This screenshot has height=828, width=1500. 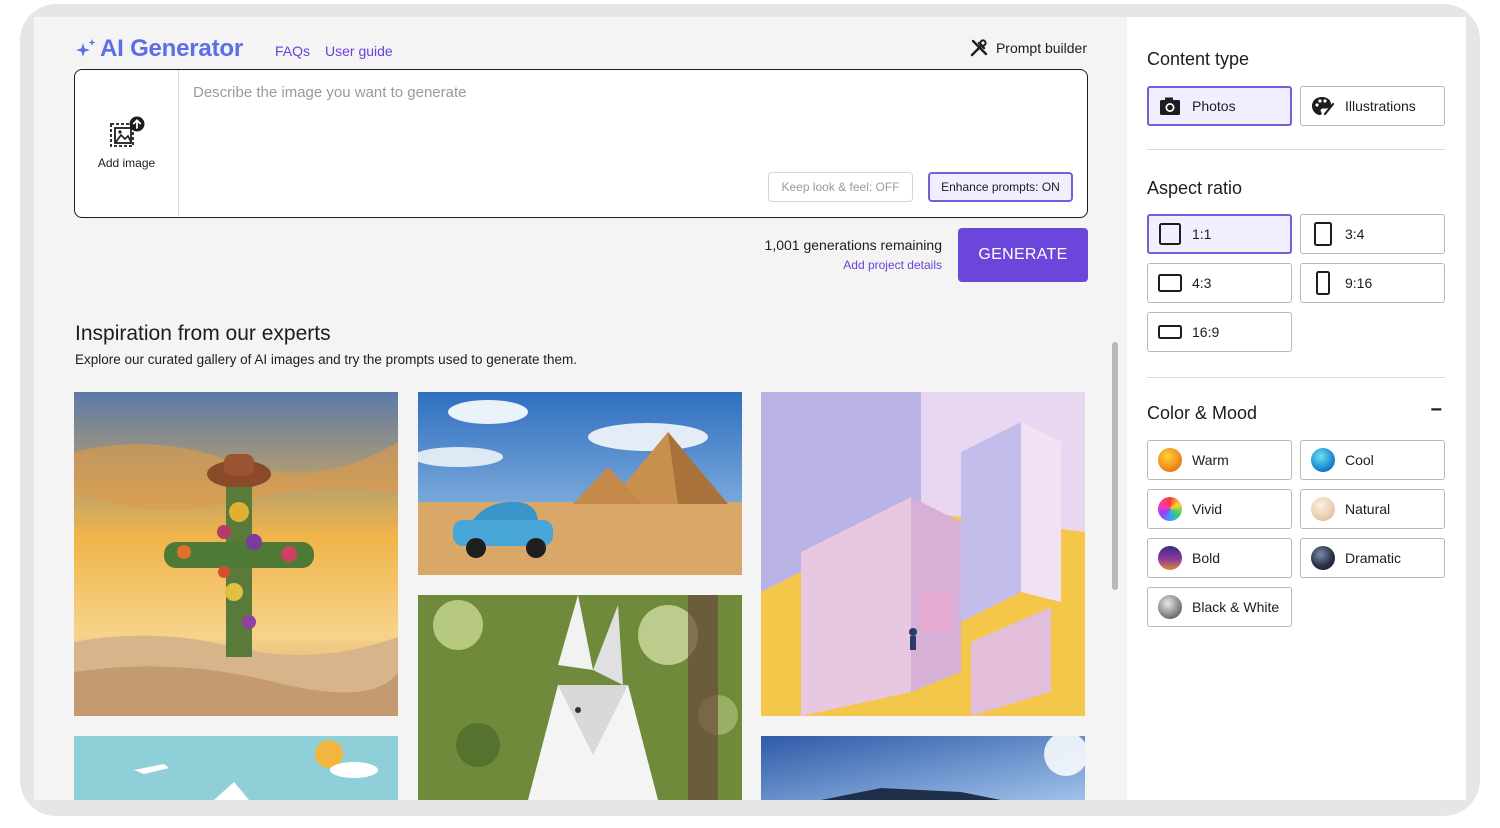 I want to click on content-type-photos: Photos, so click(x=1219, y=106).